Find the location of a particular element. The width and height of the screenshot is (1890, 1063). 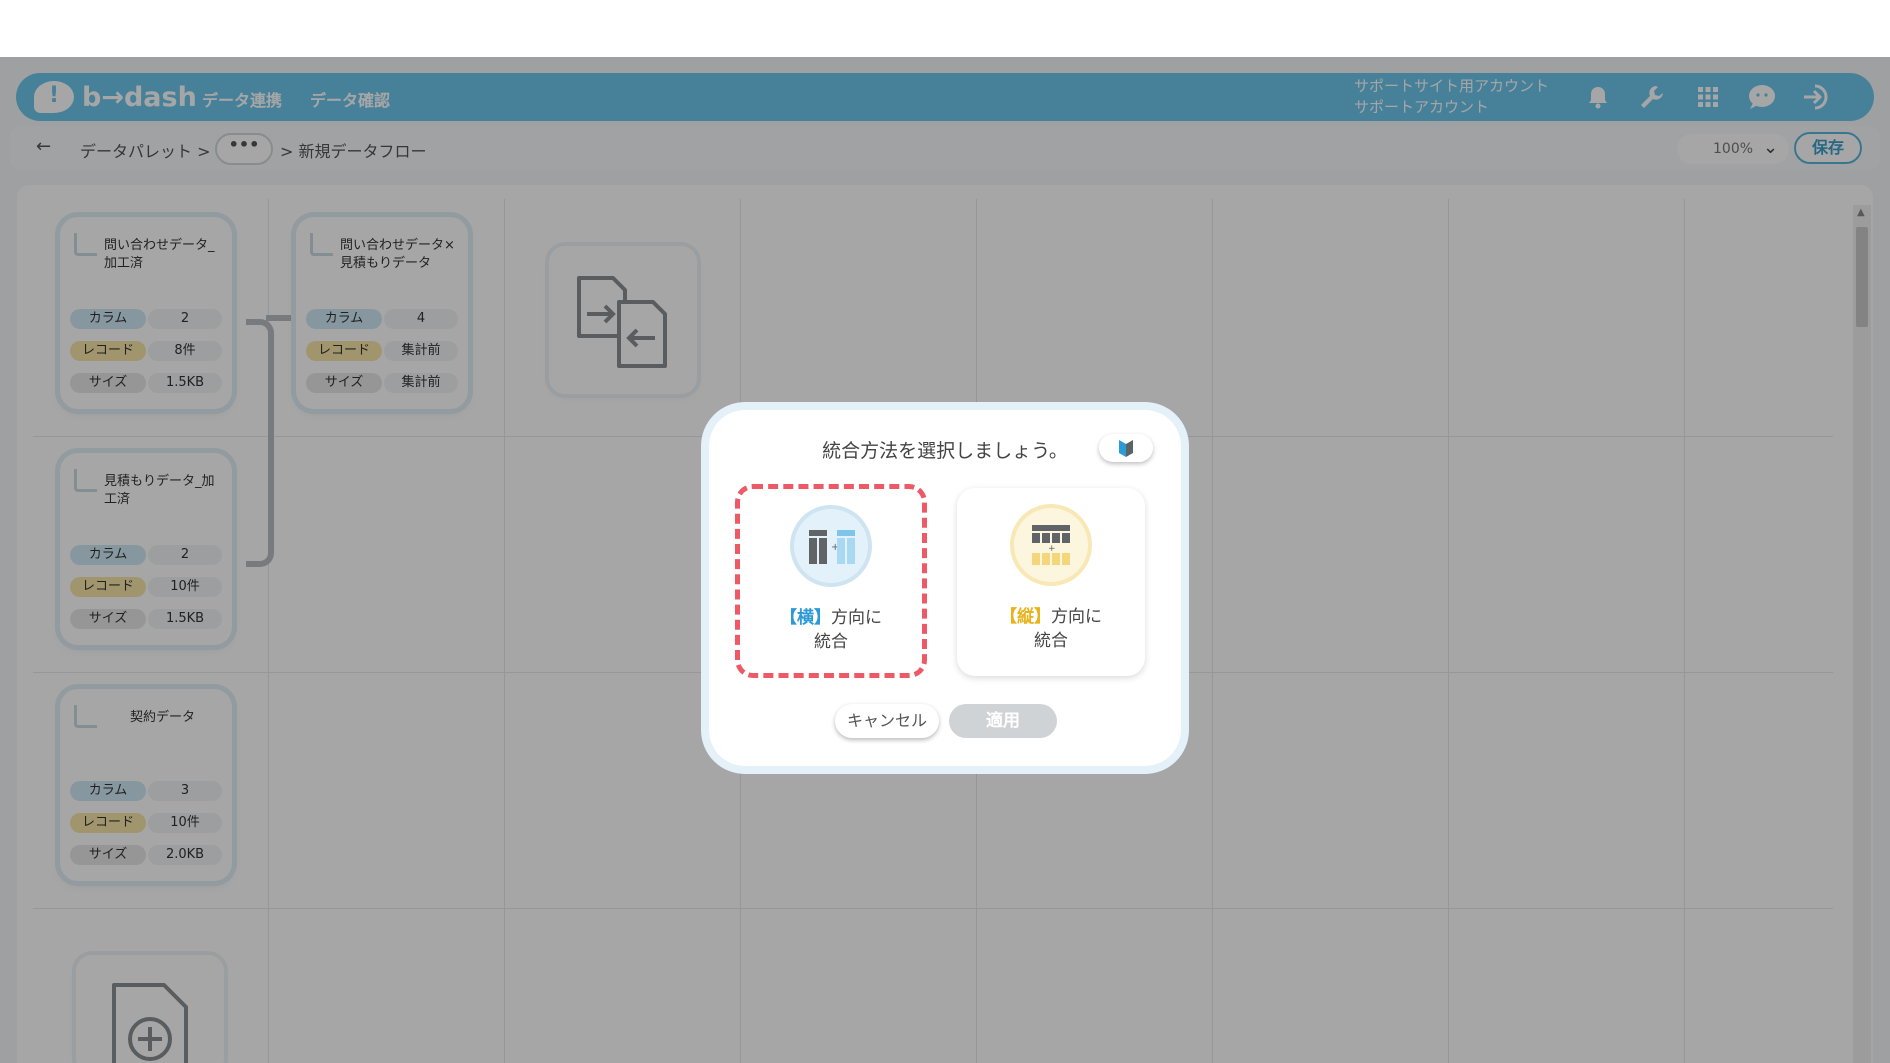

option-vertical-bracket: 【縦】 is located at coordinates (1025, 617).